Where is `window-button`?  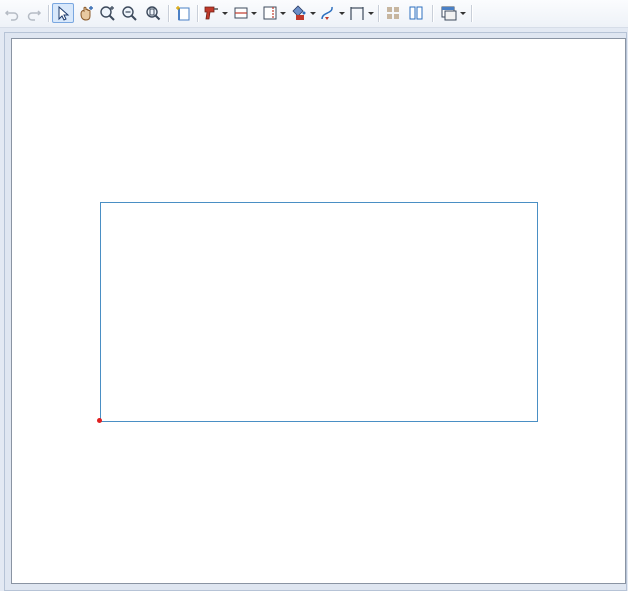 window-button is located at coordinates (449, 13).